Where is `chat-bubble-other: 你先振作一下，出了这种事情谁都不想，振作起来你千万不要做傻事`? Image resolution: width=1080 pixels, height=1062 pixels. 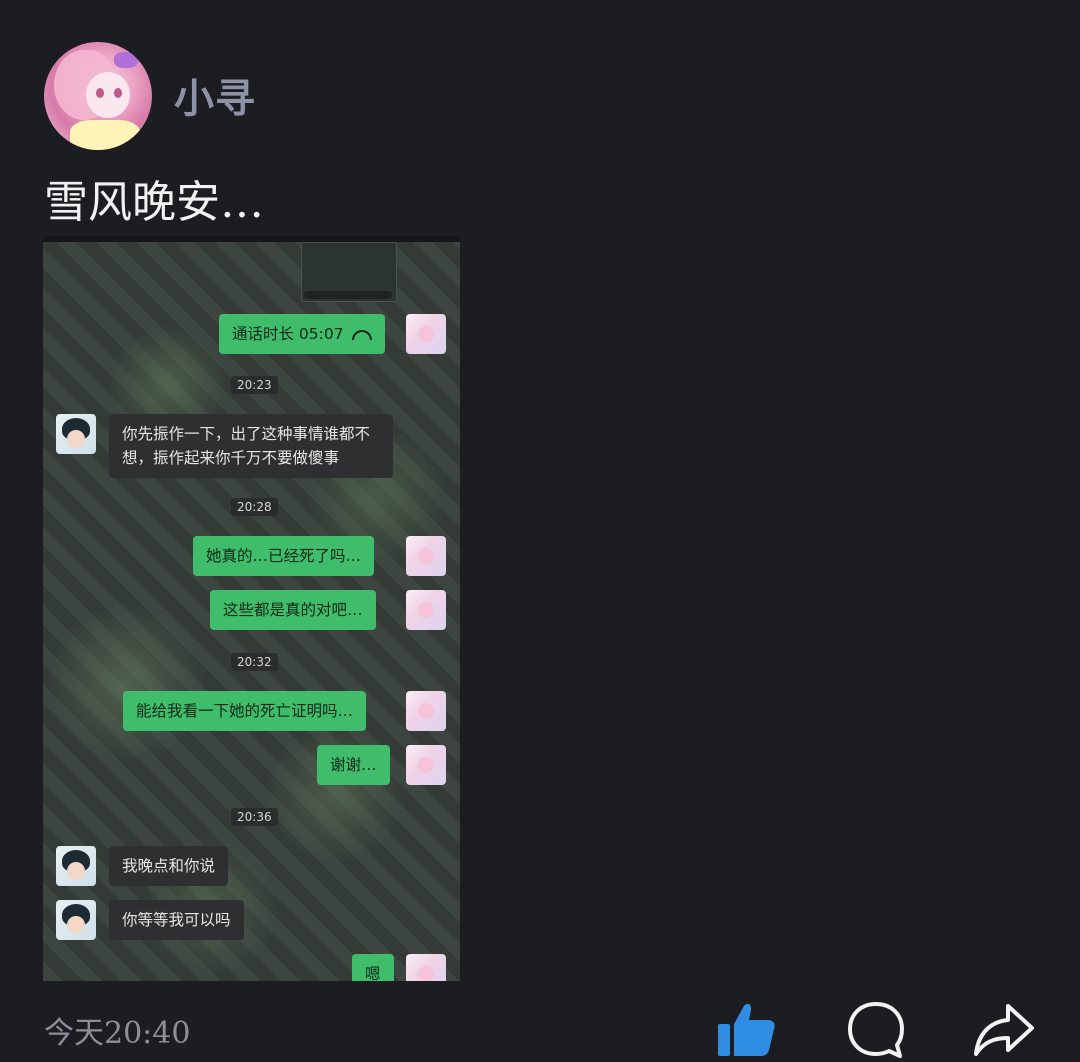
chat-bubble-other: 你先振作一下，出了这种事情谁都不想，振作起来你千万不要做傻事 is located at coordinates (251, 446).